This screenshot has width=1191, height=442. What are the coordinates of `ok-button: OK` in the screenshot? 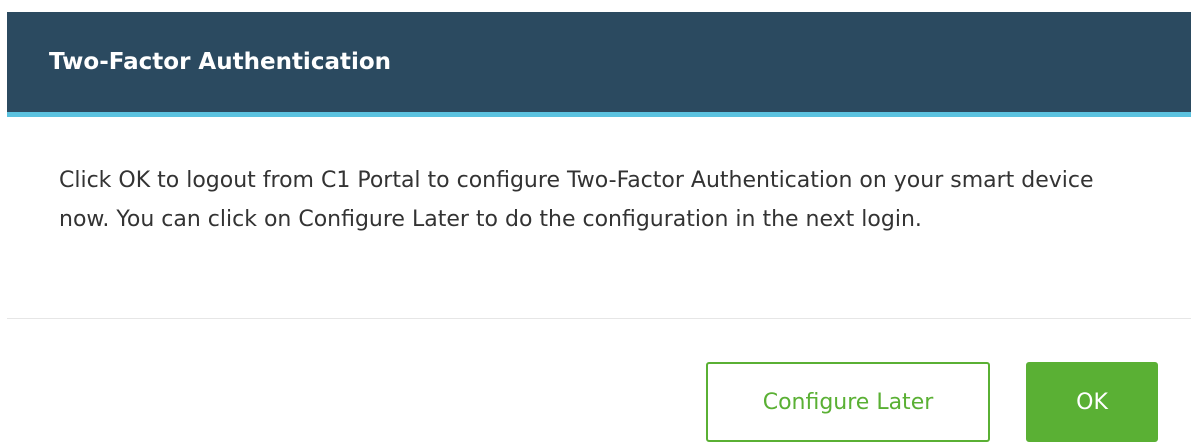 It's located at (1092, 402).